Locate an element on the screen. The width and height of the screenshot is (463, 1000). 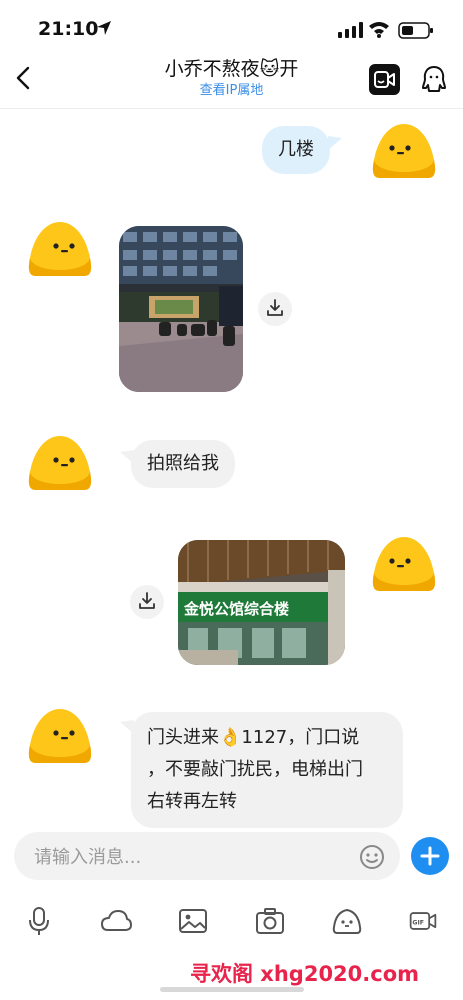
plus-icon is located at coordinates (430, 856).